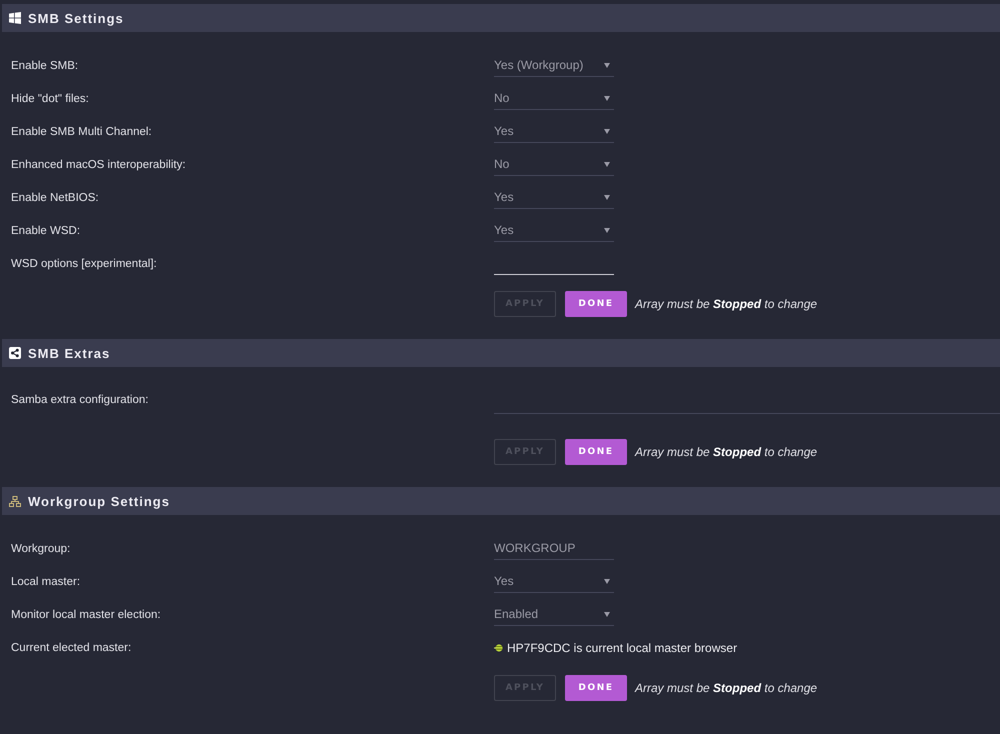 Image resolution: width=1000 pixels, height=734 pixels. What do you see at coordinates (45, 230) in the screenshot?
I see `field-label: Enable WSD:` at bounding box center [45, 230].